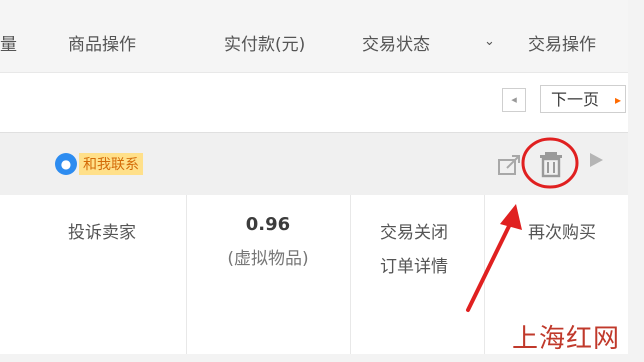  I want to click on header-goods-ops: 商品操作, so click(102, 45).